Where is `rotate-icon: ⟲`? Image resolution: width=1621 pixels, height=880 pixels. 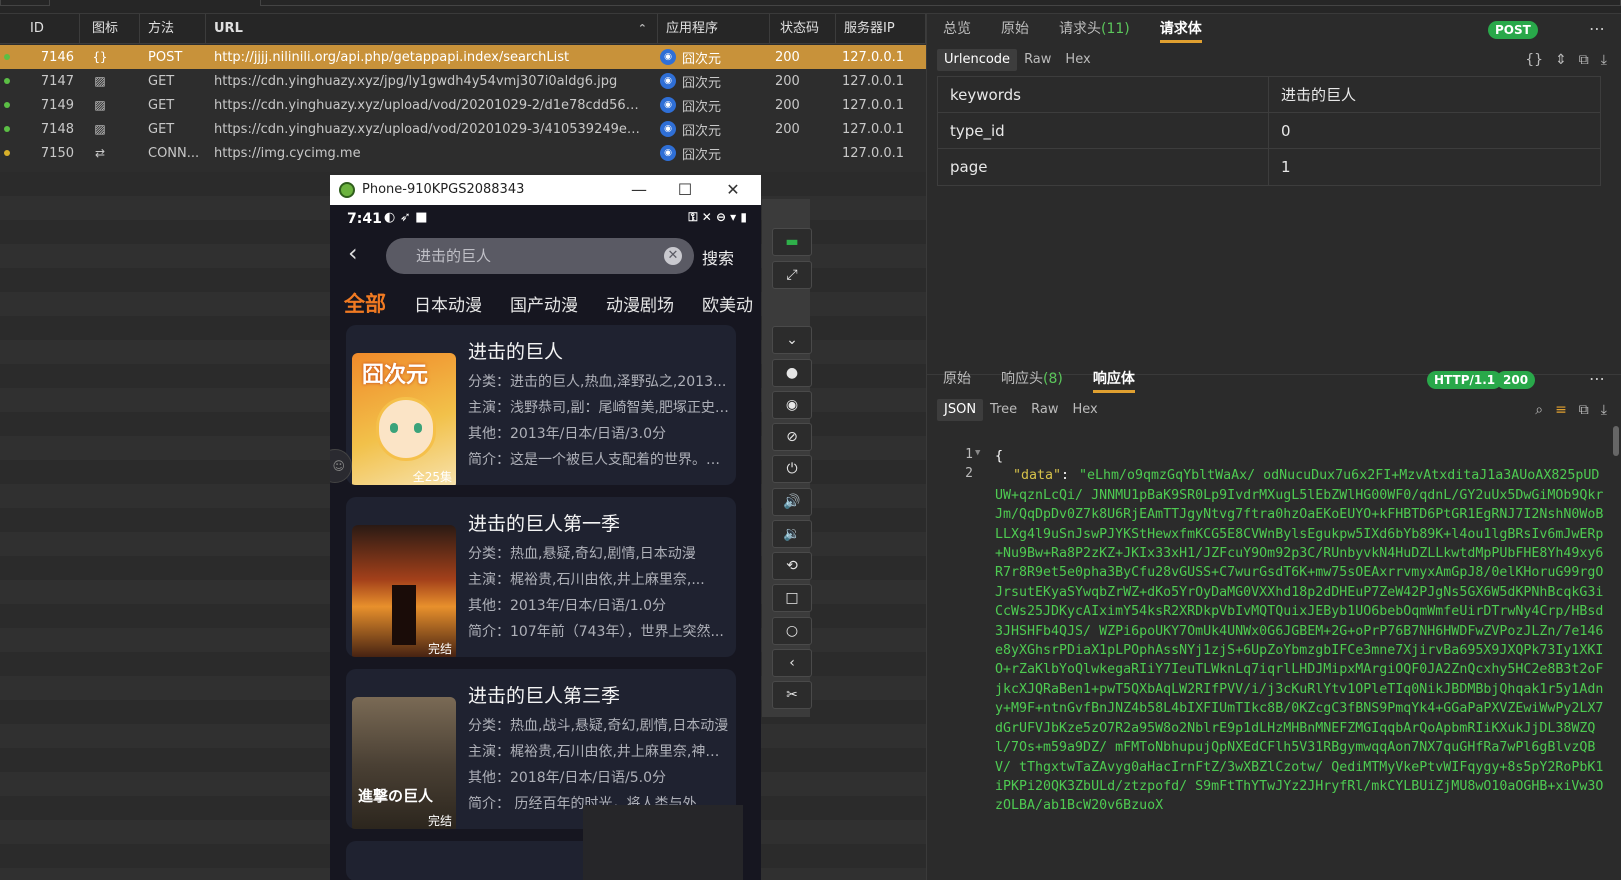 rotate-icon: ⟲ is located at coordinates (792, 566).